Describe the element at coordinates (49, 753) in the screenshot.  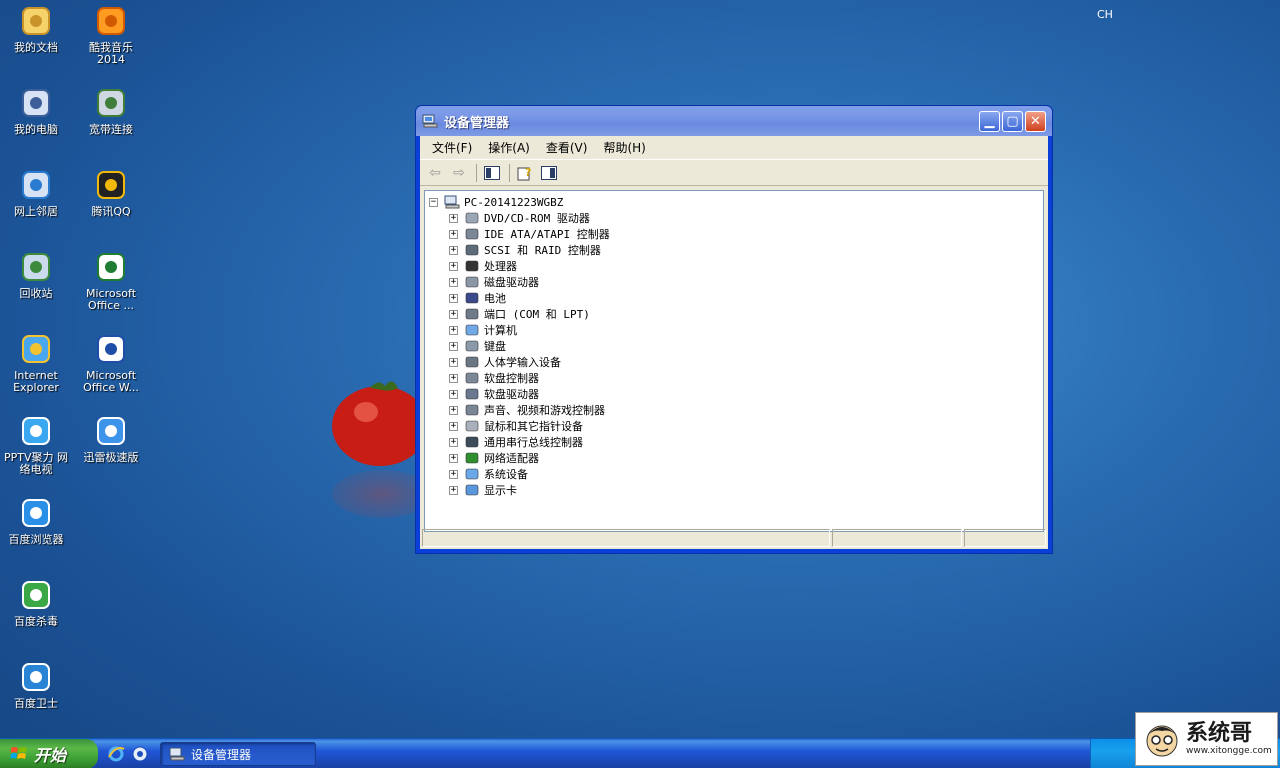
I see `start-button: 开始` at that location.